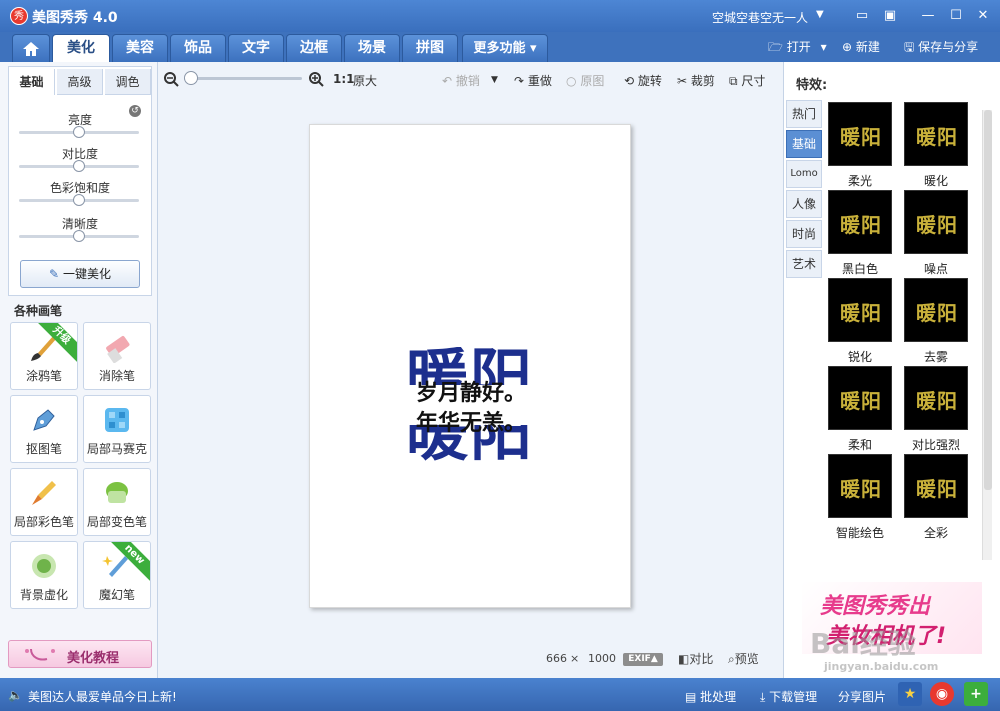  What do you see at coordinates (695, 658) in the screenshot?
I see `compare-button: ◧对比` at bounding box center [695, 658].